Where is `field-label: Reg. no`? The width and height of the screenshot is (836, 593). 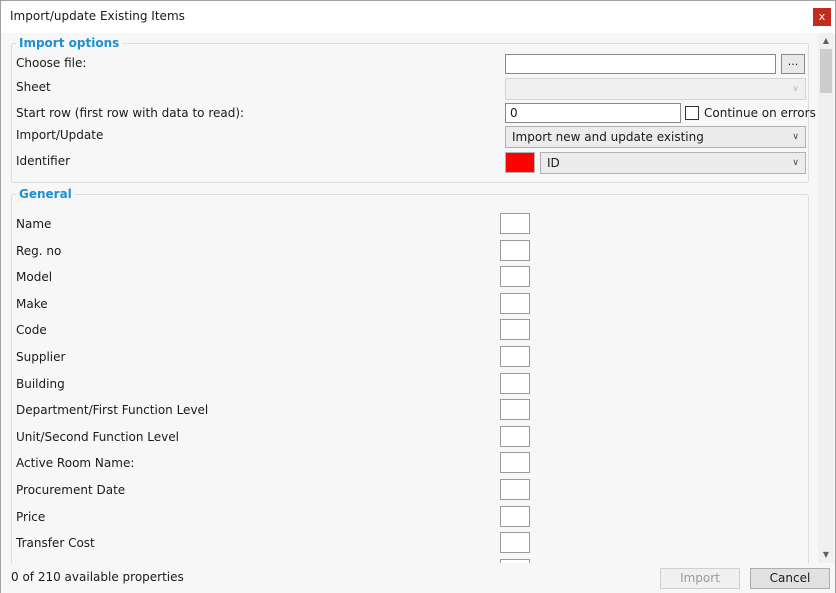
field-label: Reg. no is located at coordinates (39, 250).